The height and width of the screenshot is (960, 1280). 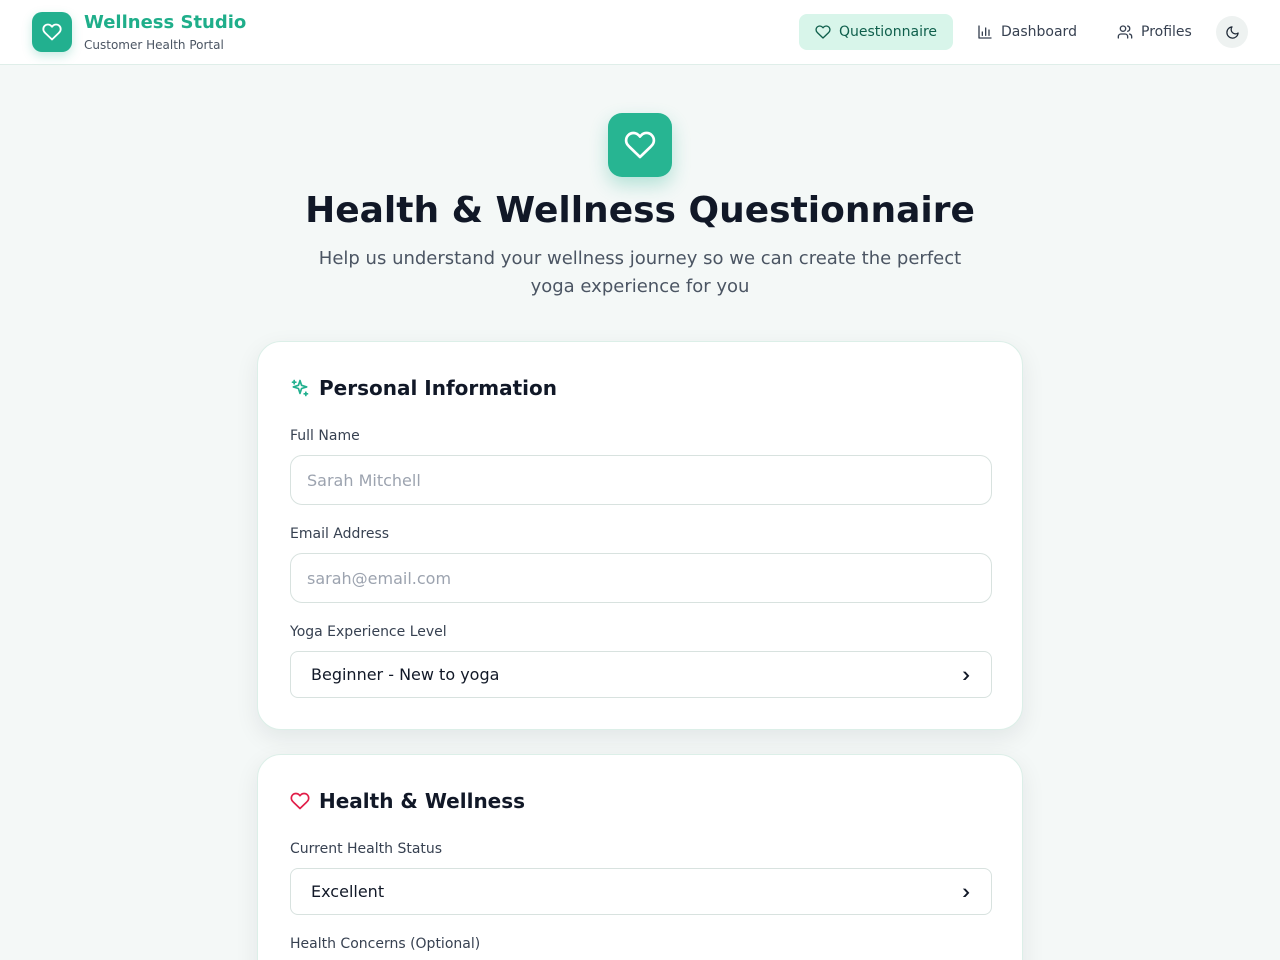 I want to click on experience-level-label: Yoga Experience Level, so click(x=368, y=632).